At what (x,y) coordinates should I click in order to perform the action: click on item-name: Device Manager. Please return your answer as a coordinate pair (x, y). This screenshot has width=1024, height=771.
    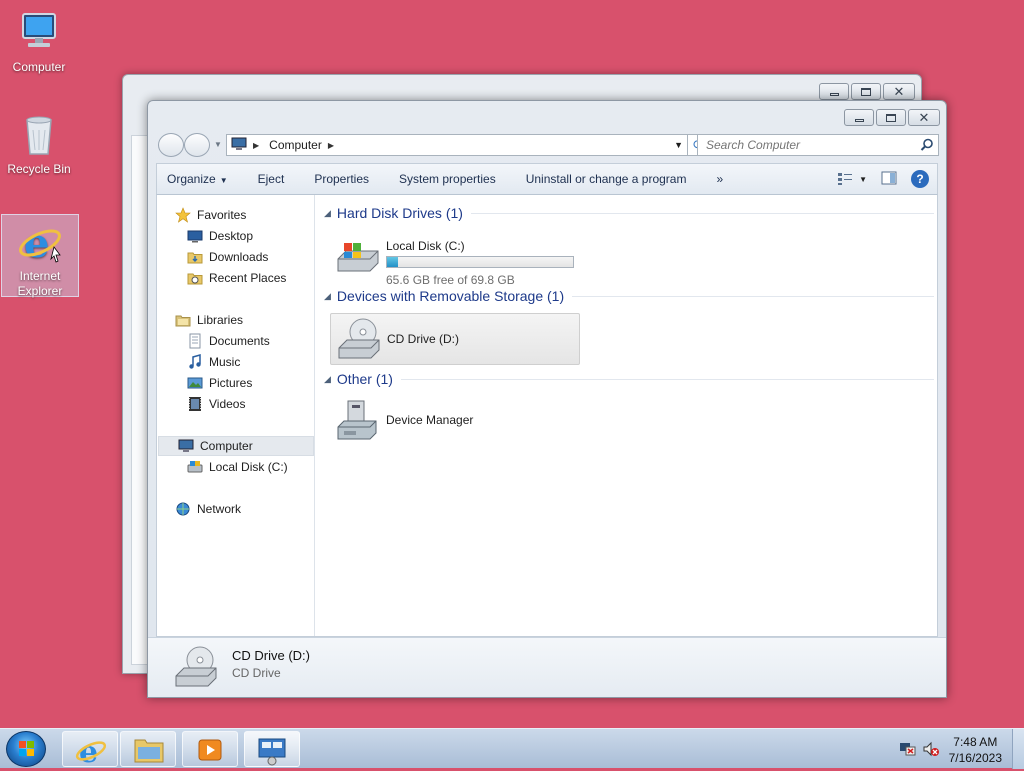
    Looking at the image, I should click on (430, 420).